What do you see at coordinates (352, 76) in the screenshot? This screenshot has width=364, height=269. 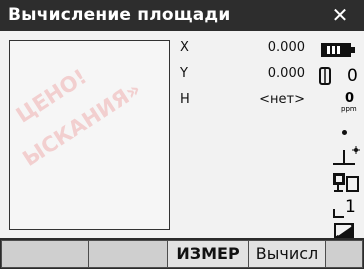 I see `prism-constant-value: 0` at bounding box center [352, 76].